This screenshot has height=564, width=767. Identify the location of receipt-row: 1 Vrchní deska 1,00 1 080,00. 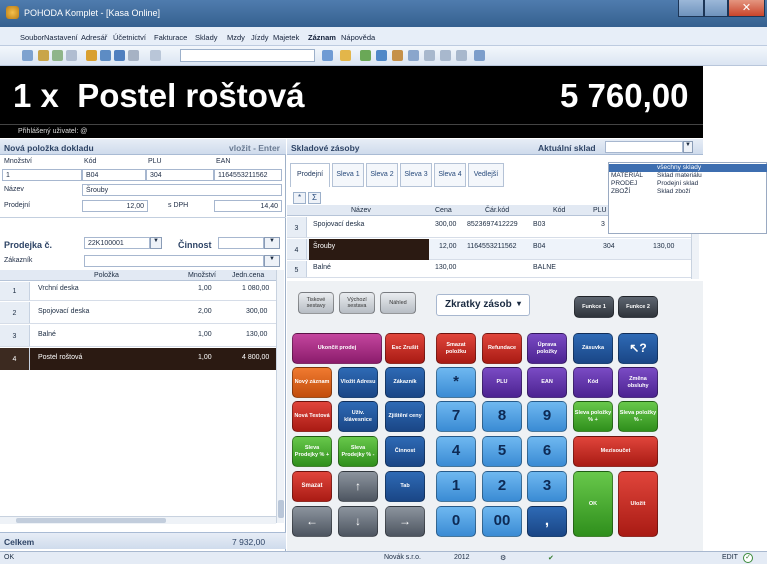
(138, 291).